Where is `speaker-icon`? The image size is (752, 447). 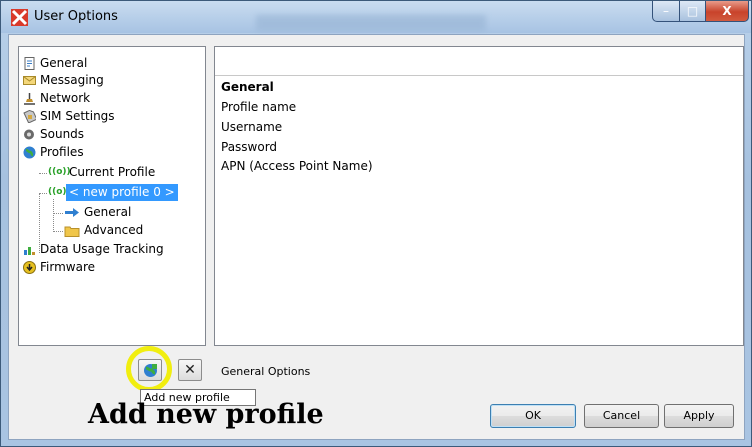 speaker-icon is located at coordinates (29, 134).